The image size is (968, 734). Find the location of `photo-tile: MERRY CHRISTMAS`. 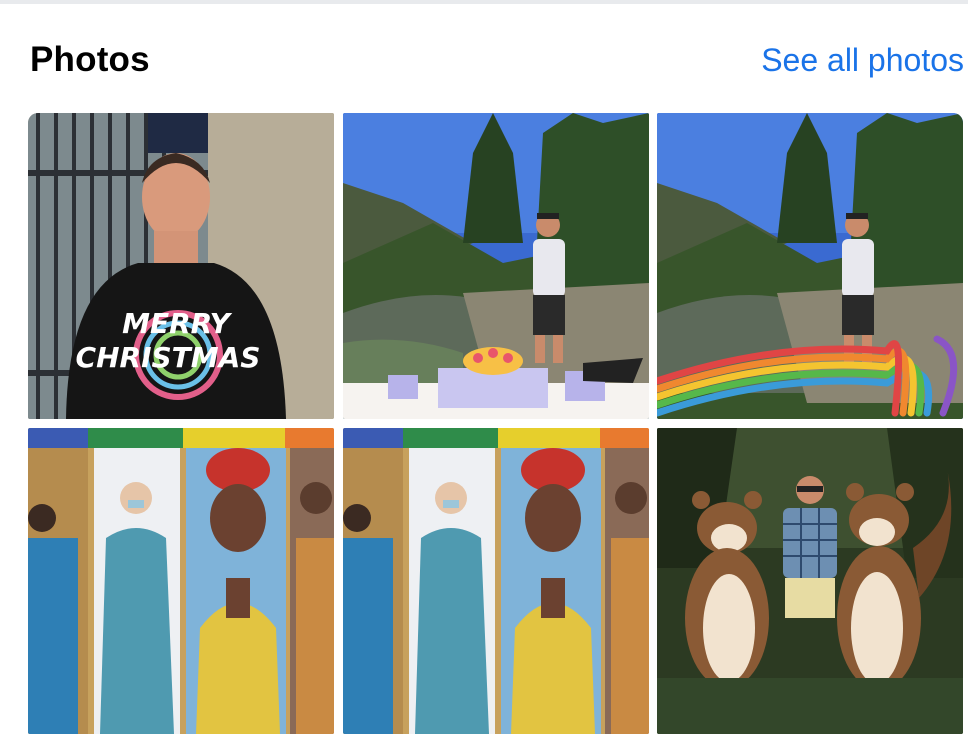

photo-tile: MERRY CHRISTMAS is located at coordinates (181, 266).